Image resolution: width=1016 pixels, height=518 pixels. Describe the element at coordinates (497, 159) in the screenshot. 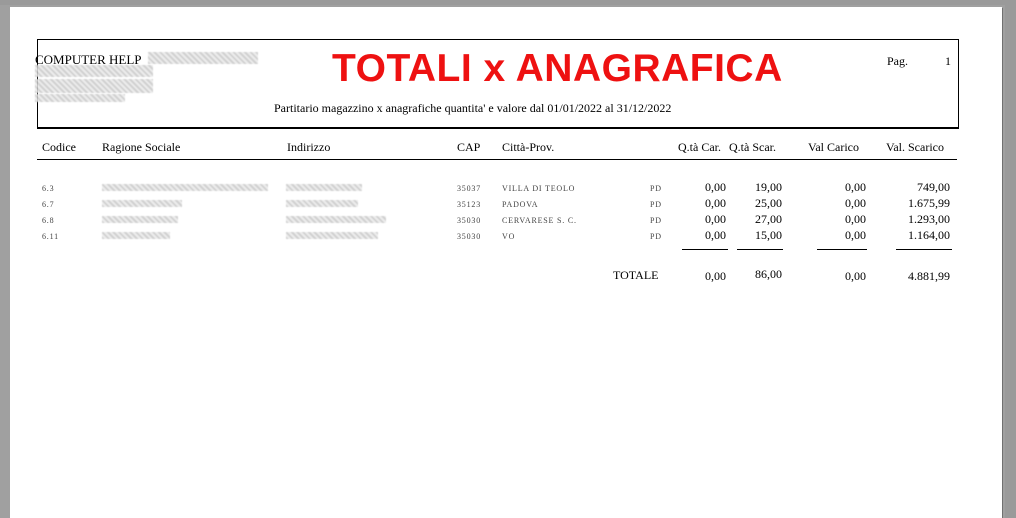

I see `header-rule` at that location.